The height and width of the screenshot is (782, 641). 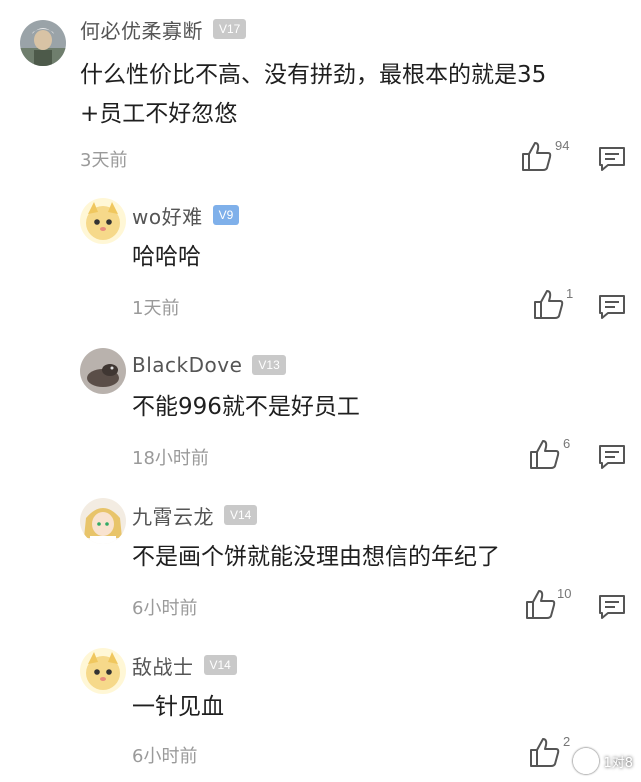 I want to click on comment-text: 什么性价比不高、没有拼劲，最根本的就是35 +员工不好忽悠, so click(x=355, y=95).